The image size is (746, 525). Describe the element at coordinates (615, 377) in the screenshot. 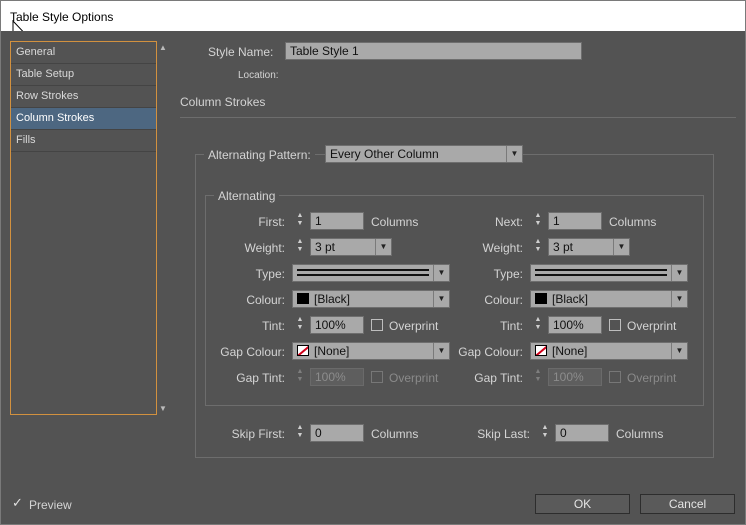

I see `next-gap-overprint-checkbox` at that location.